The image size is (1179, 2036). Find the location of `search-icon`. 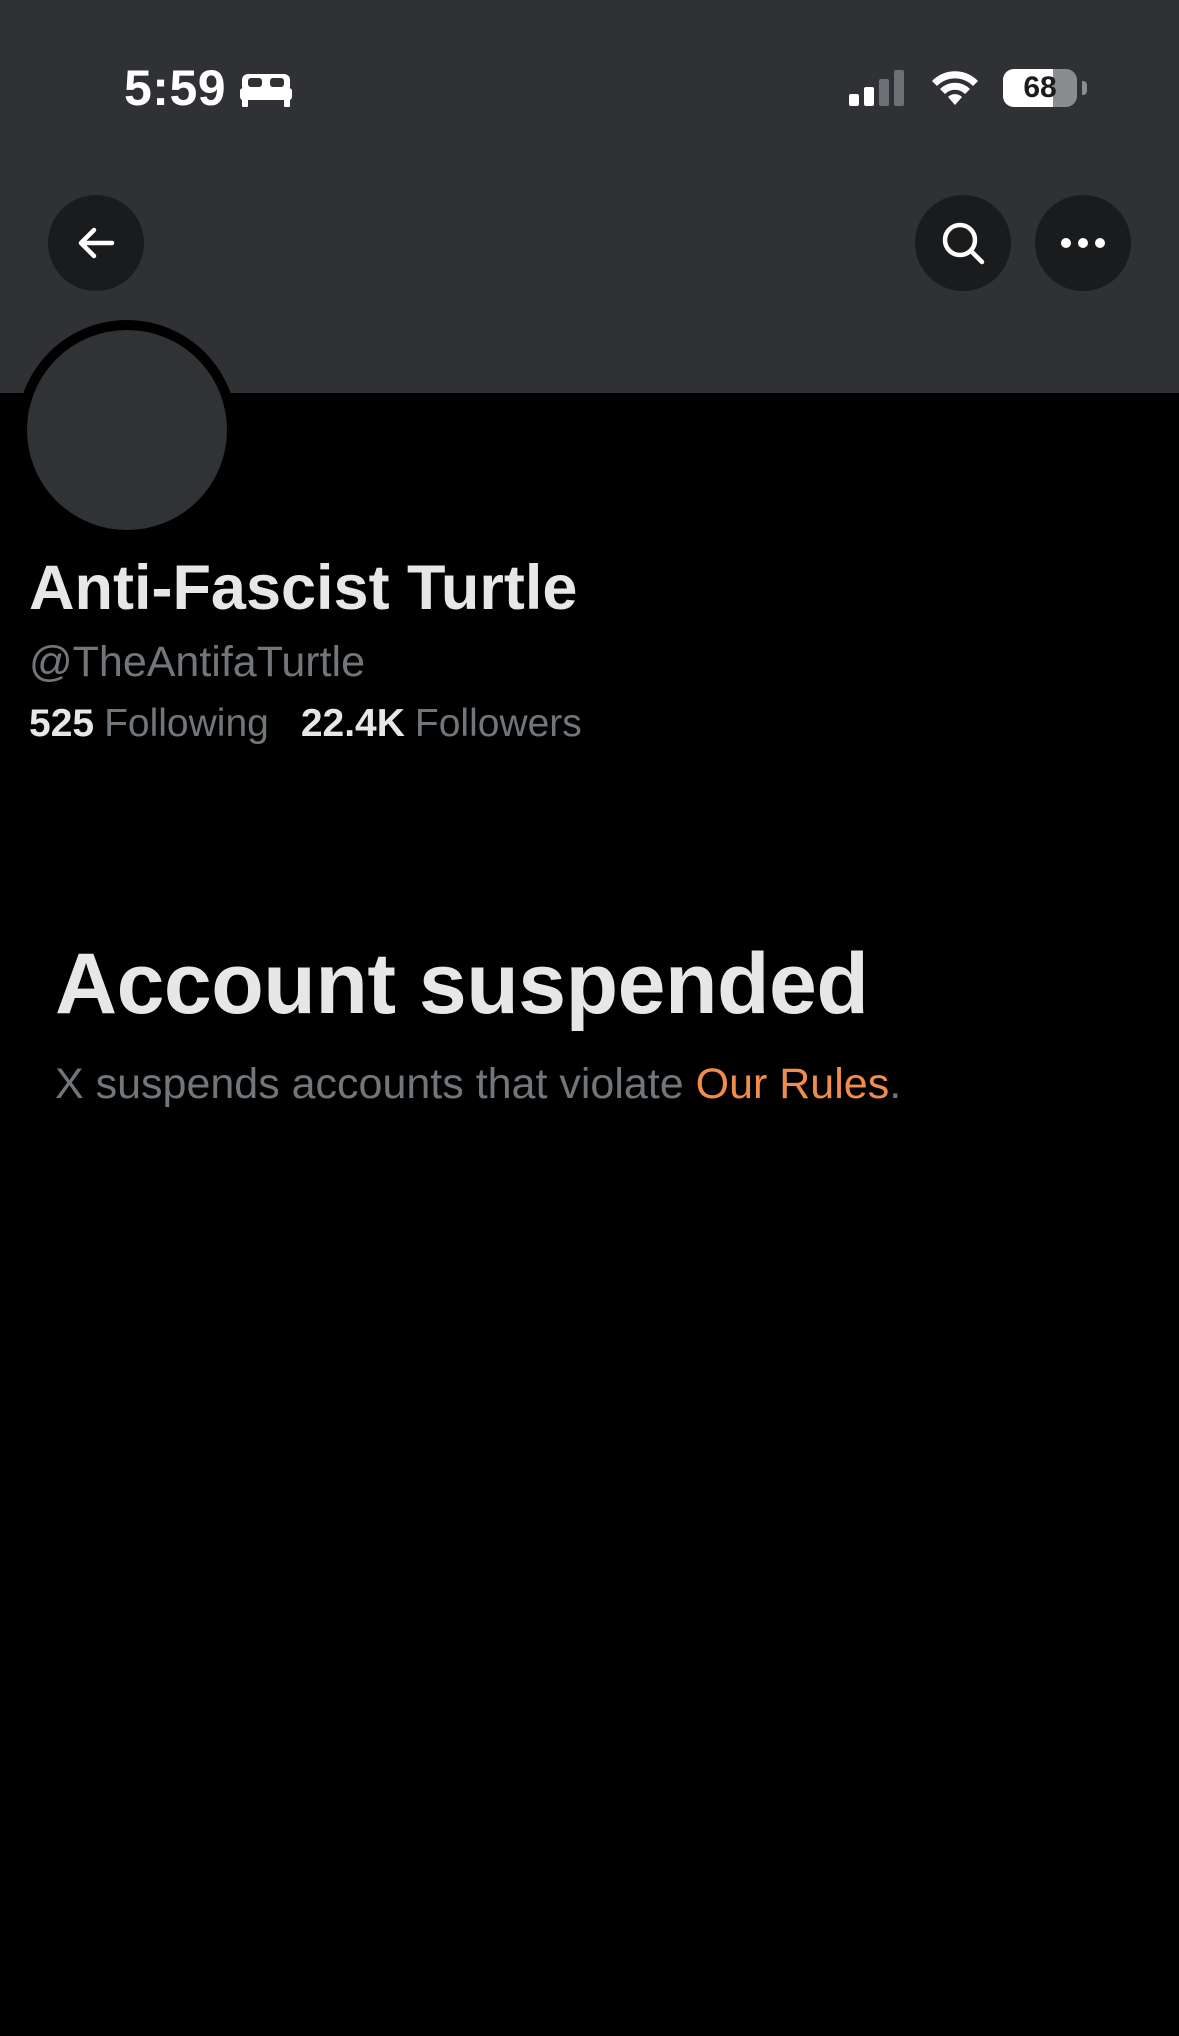

search-icon is located at coordinates (963, 243).